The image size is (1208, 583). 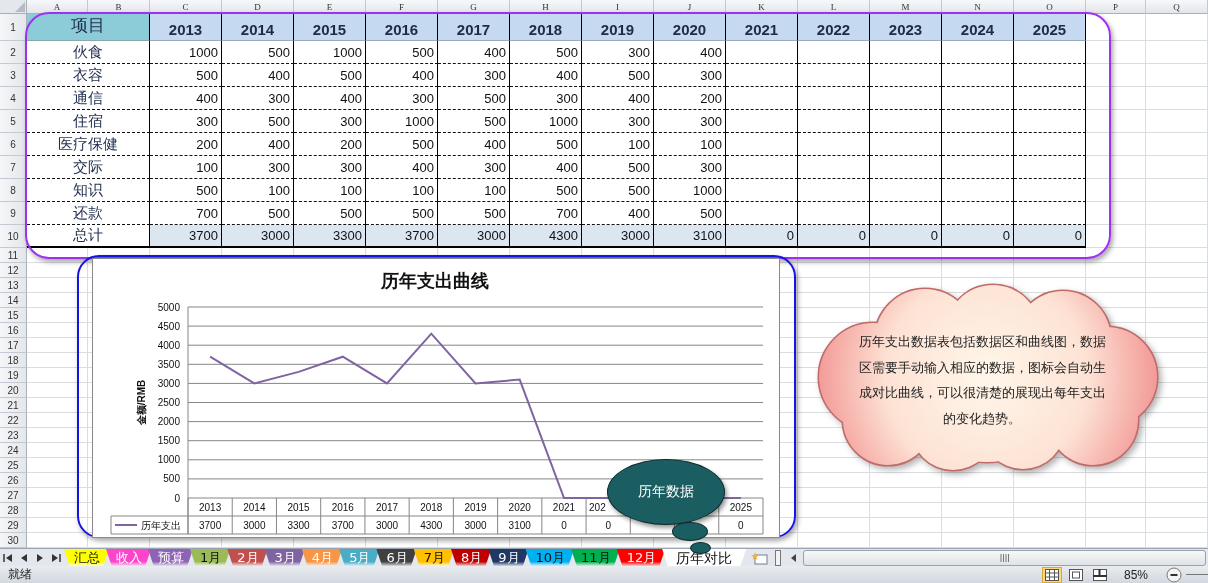 I want to click on sheet-tab: 汇总, so click(x=86, y=558).